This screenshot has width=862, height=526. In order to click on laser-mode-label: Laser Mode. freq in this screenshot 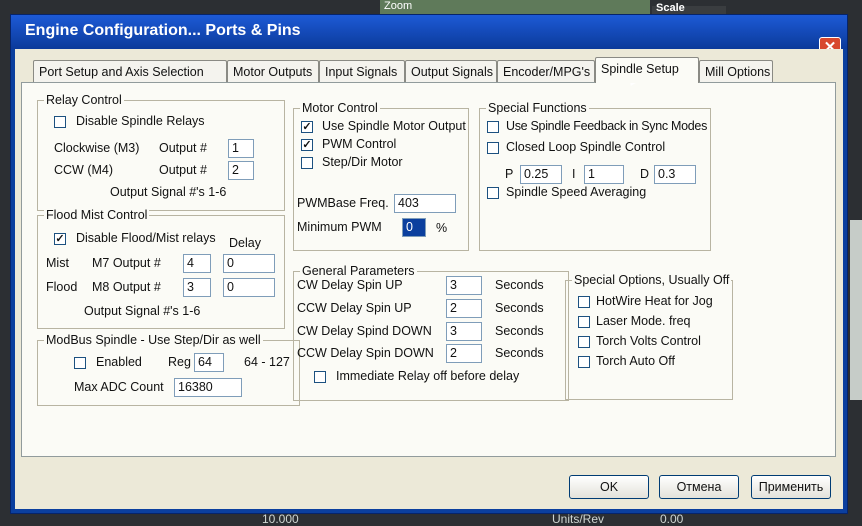, I will do `click(643, 321)`.